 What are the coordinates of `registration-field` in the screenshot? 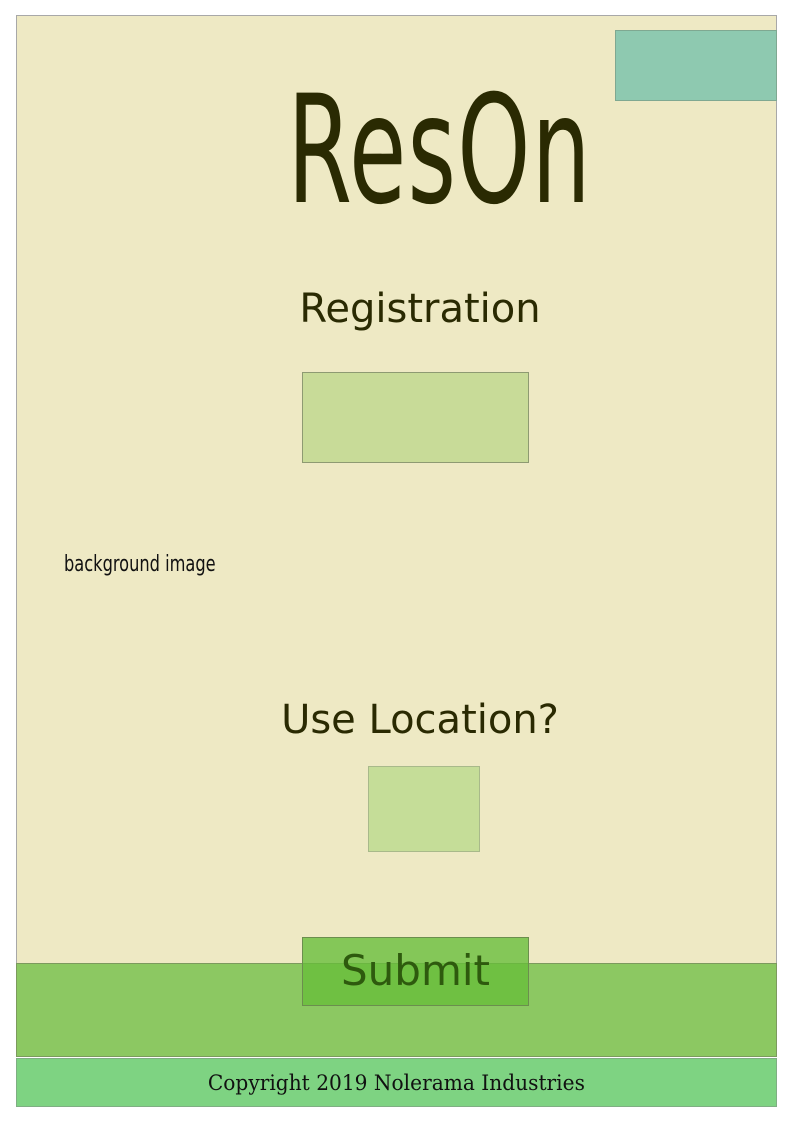 It's located at (415, 417).